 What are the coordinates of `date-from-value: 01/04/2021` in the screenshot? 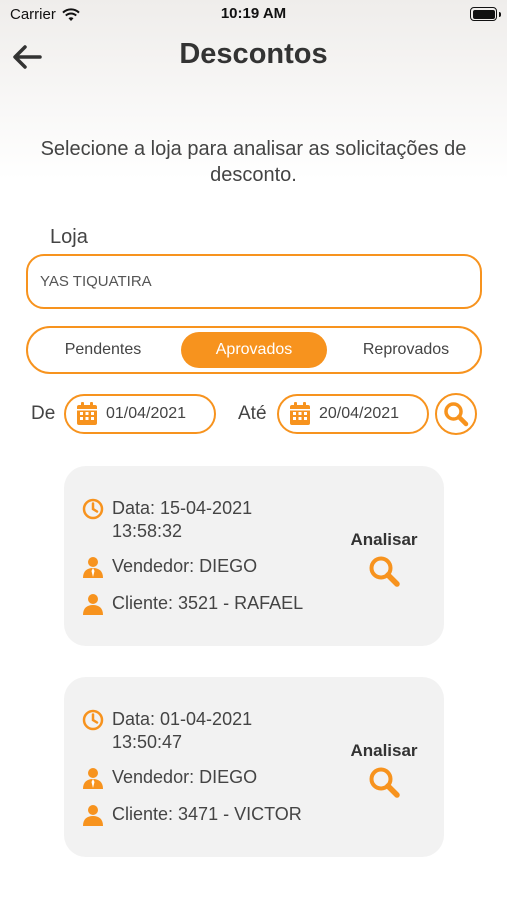 It's located at (146, 413).